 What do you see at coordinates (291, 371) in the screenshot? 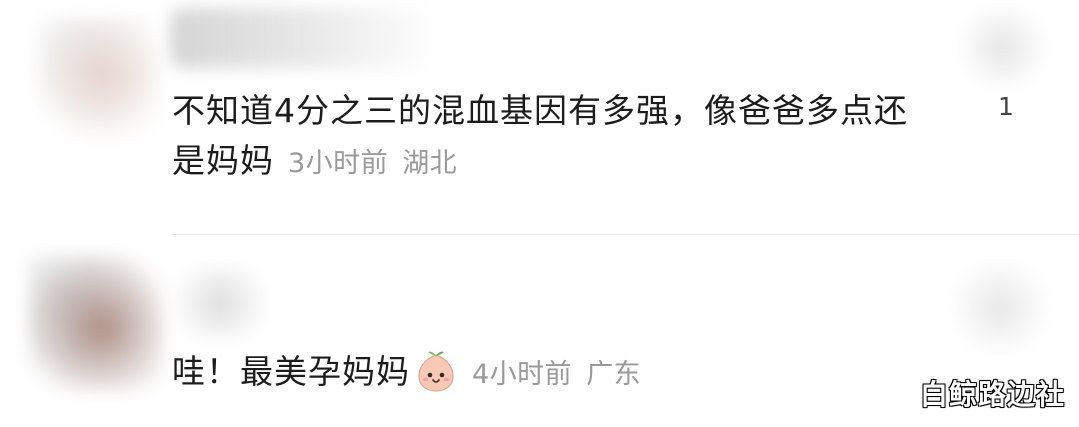
I see `comment-text: 哇！最美孕妈妈` at bounding box center [291, 371].